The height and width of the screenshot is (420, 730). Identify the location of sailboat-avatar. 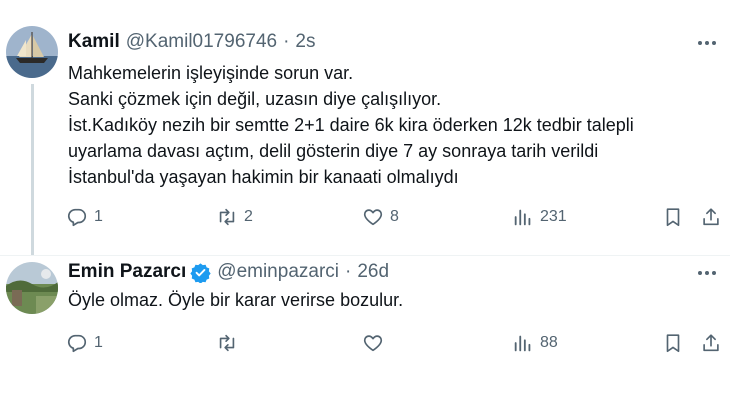
(32, 52).